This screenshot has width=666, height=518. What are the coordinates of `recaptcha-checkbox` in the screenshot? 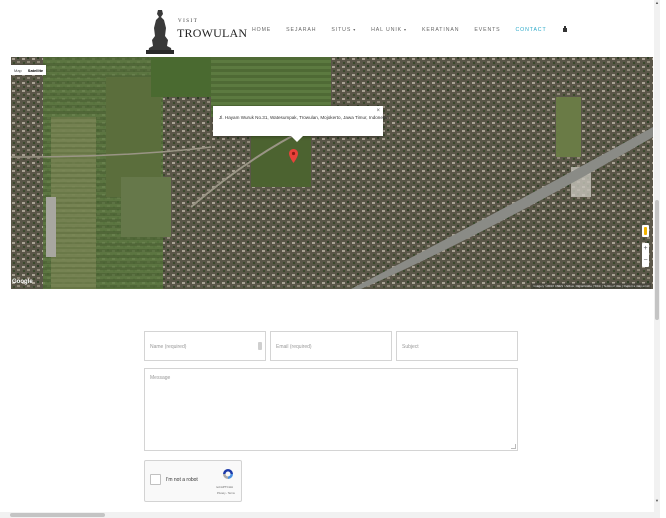 It's located at (155, 479).